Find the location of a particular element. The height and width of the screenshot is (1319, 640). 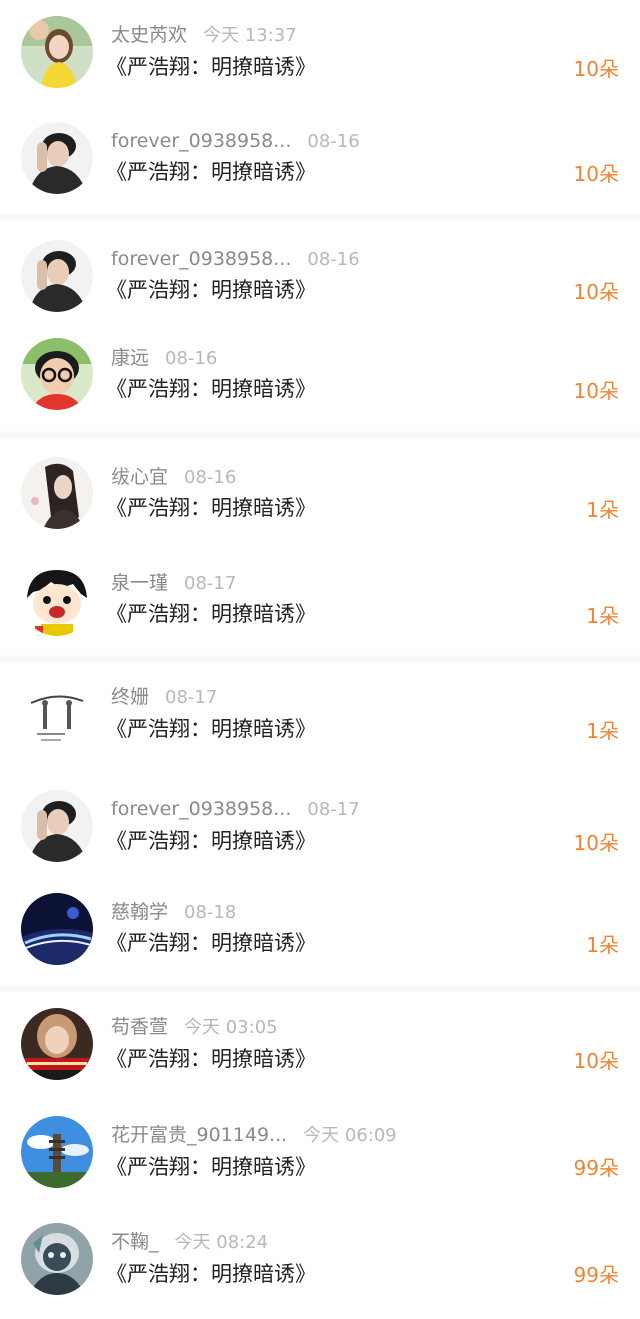

item-meta: forever_0938958... 08-17 is located at coordinates (235, 809).